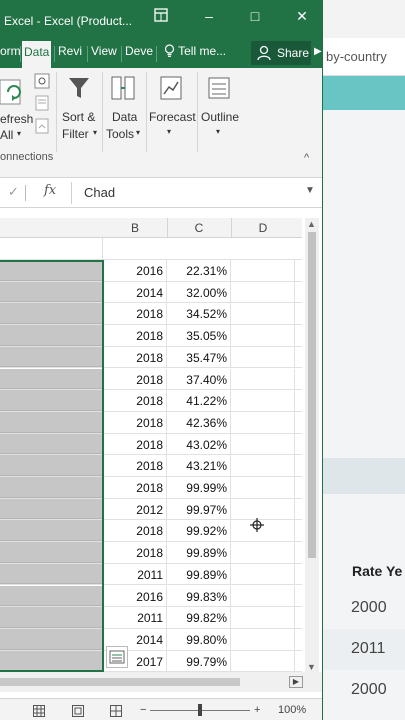 The width and height of the screenshot is (405, 720). Describe the element at coordinates (199, 400) in the screenshot. I see `cell-rate: 41.22%` at that location.